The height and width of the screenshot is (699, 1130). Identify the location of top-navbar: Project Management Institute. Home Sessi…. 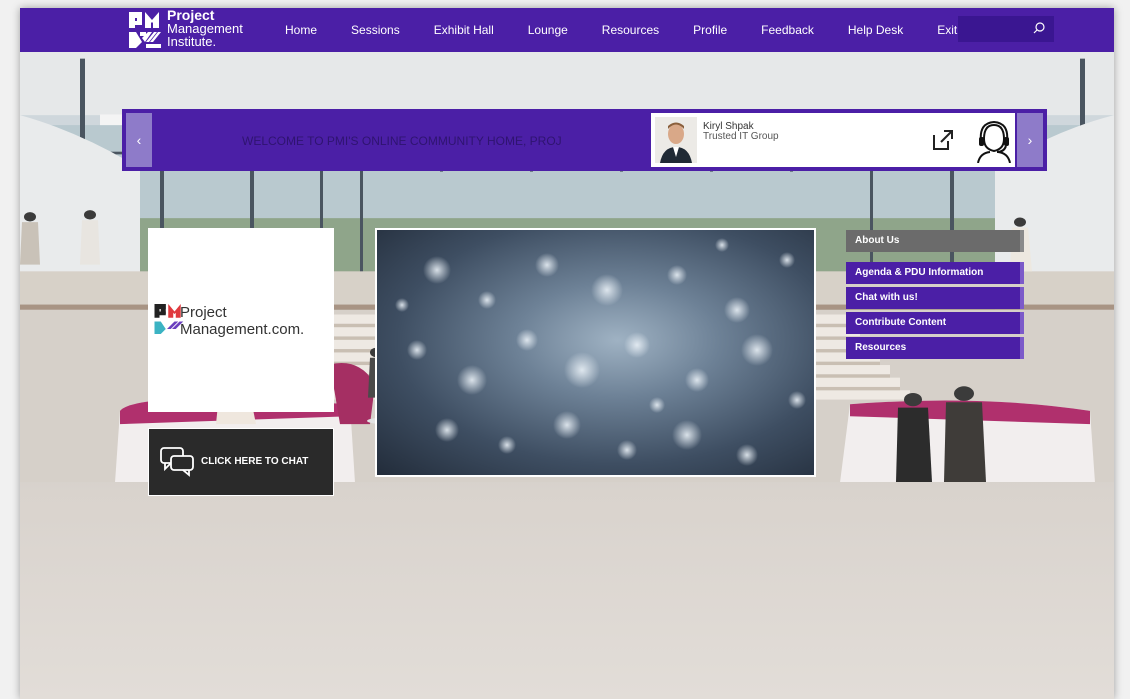
(567, 30).